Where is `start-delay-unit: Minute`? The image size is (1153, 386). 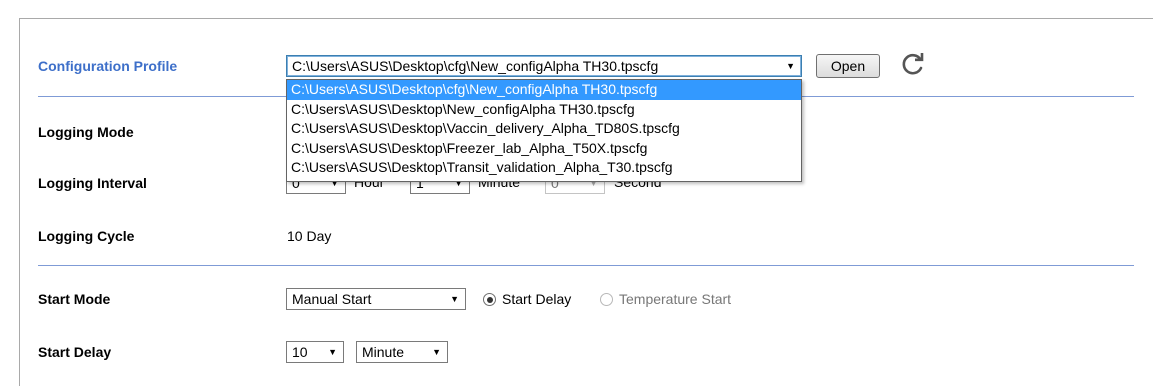 start-delay-unit: Minute is located at coordinates (383, 352).